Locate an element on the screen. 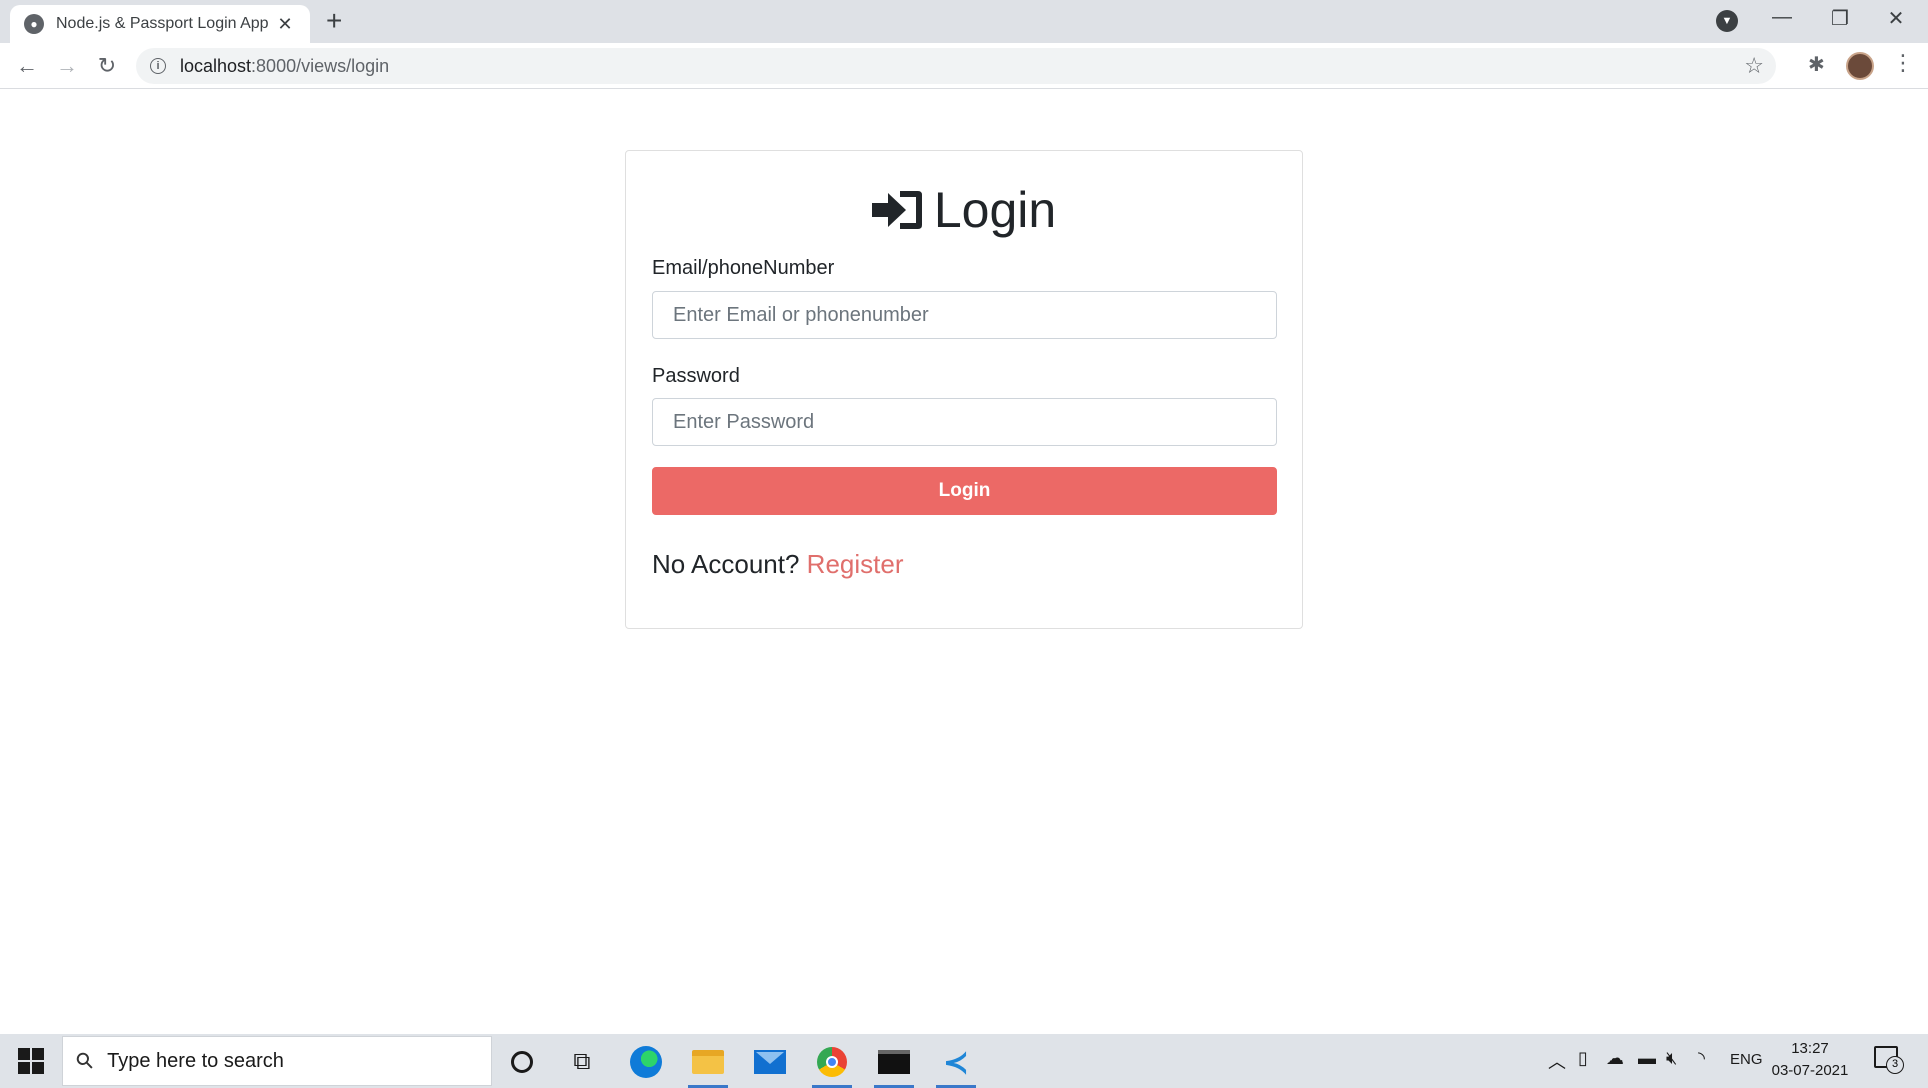 This screenshot has height=1088, width=1928. sign-in-icon is located at coordinates (896, 210).